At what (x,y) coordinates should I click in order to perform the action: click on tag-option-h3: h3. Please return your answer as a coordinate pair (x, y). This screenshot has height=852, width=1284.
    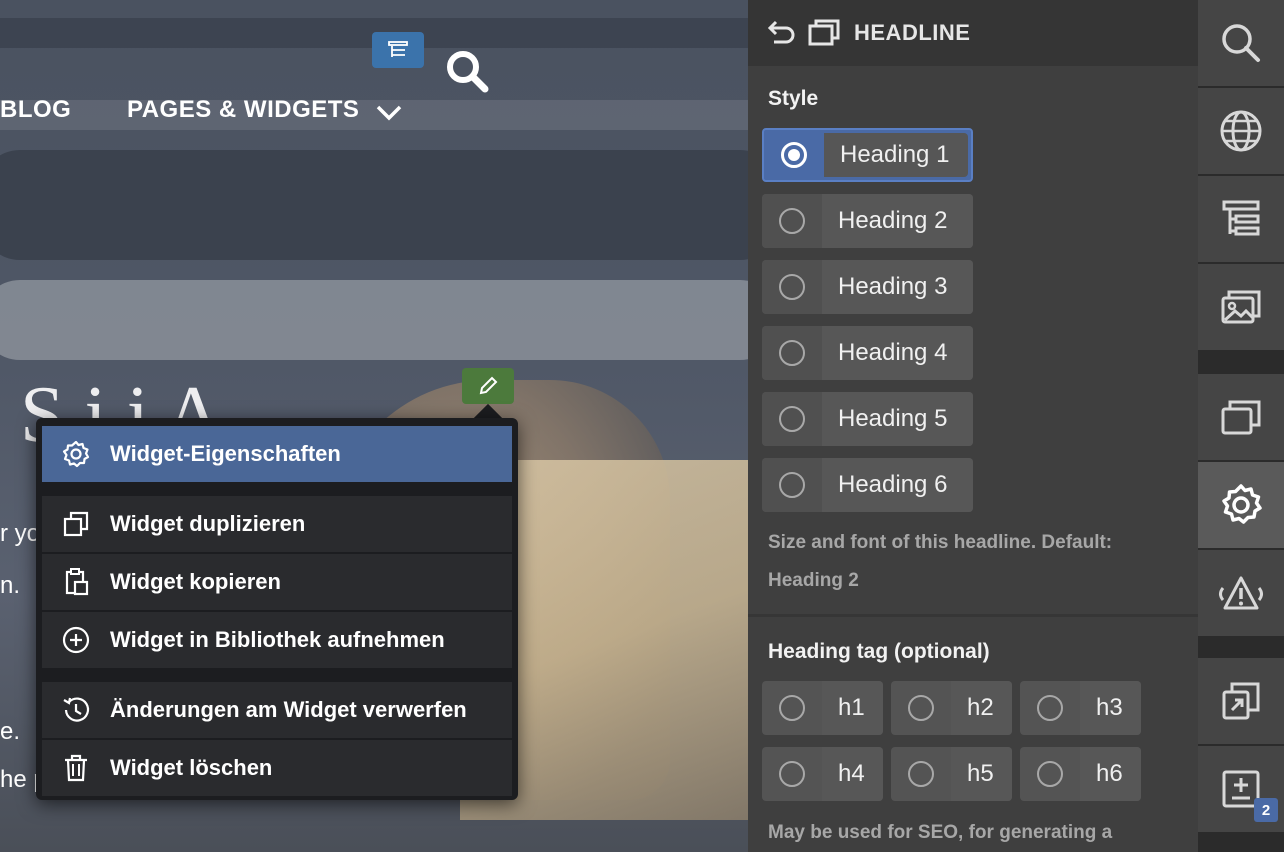
    Looking at the image, I should click on (1080, 708).